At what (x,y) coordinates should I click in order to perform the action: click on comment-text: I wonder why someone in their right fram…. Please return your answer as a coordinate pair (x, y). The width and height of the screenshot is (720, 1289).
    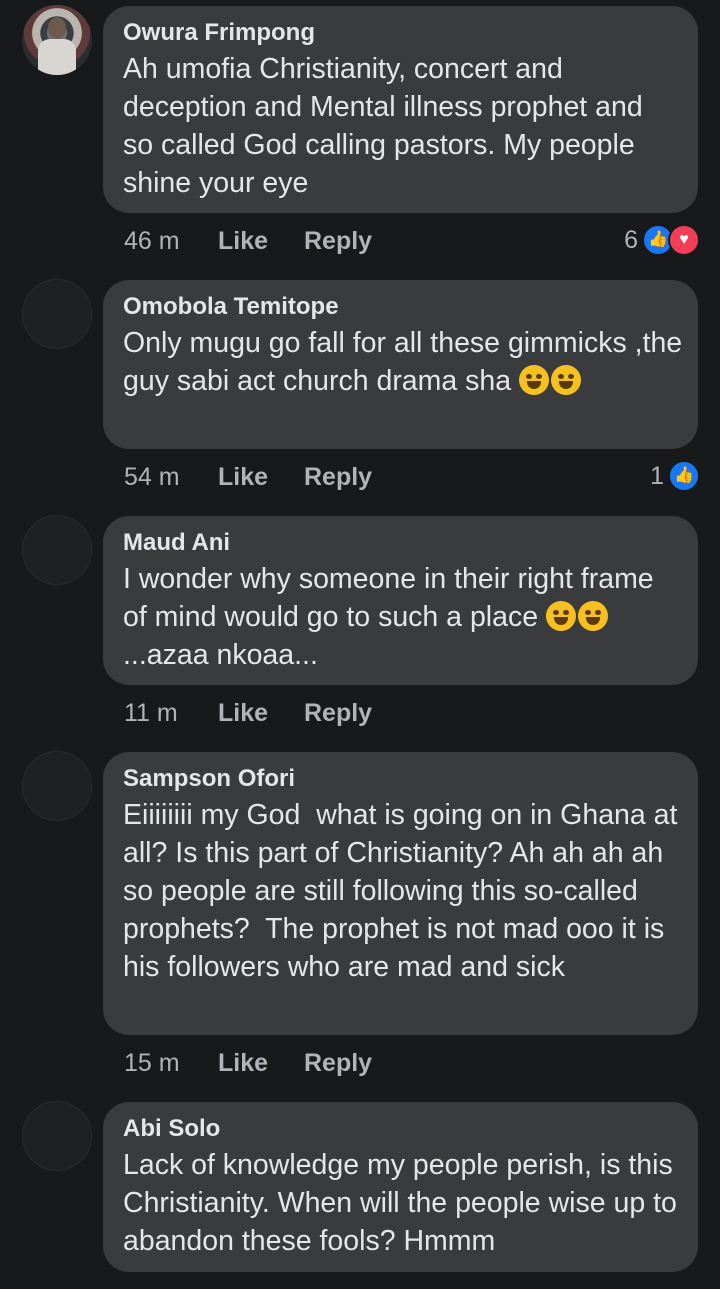
    Looking at the image, I should click on (398, 617).